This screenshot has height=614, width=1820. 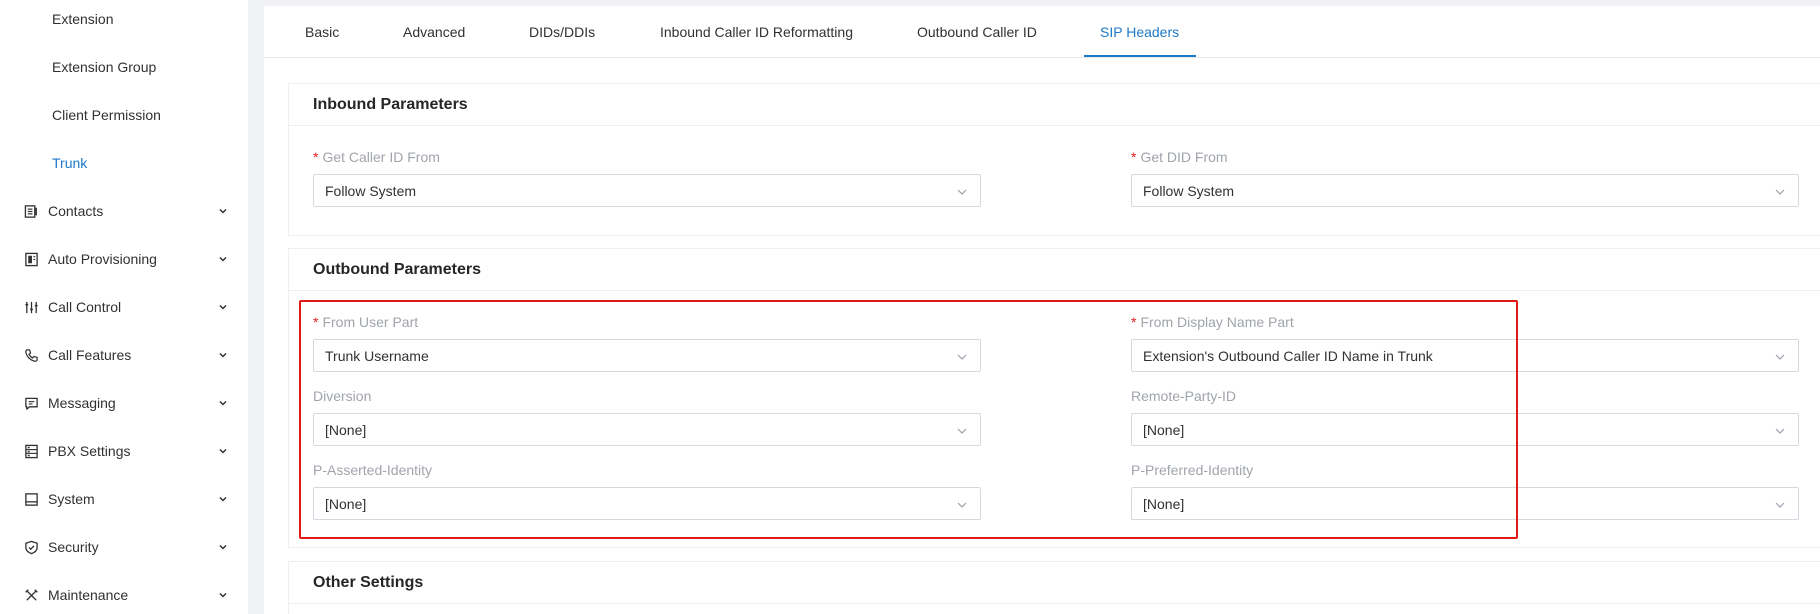 I want to click on field-label-text: Get Caller ID From, so click(x=381, y=157).